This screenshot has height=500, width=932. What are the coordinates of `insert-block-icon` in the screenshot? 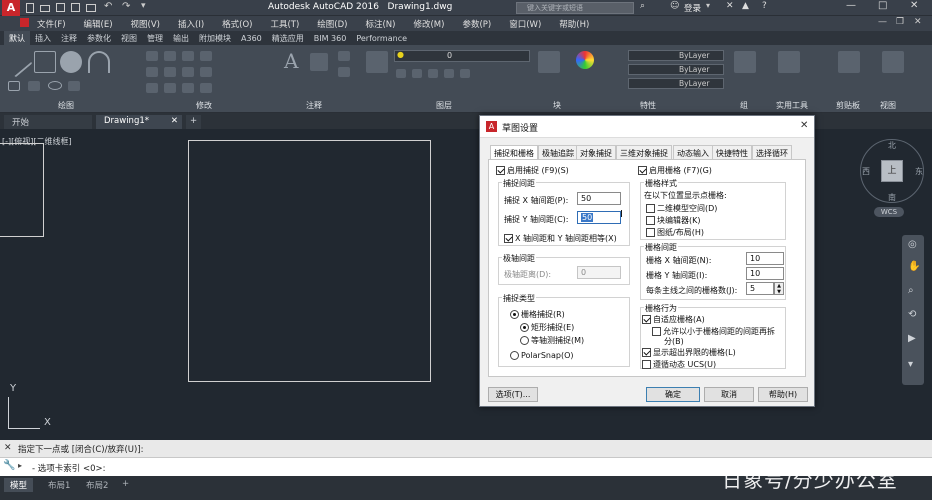 It's located at (549, 62).